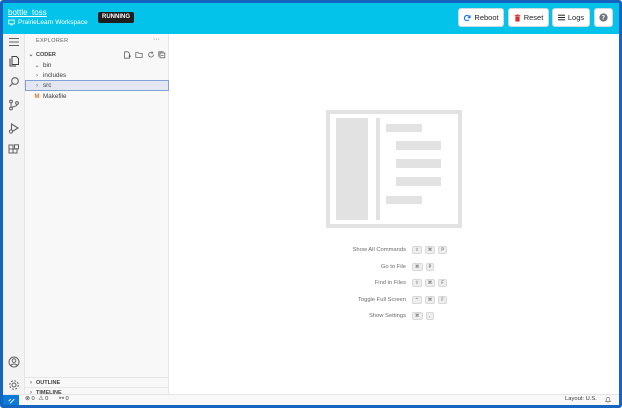 Image resolution: width=622 pixels, height=408 pixels. I want to click on files-icon, so click(14, 61).